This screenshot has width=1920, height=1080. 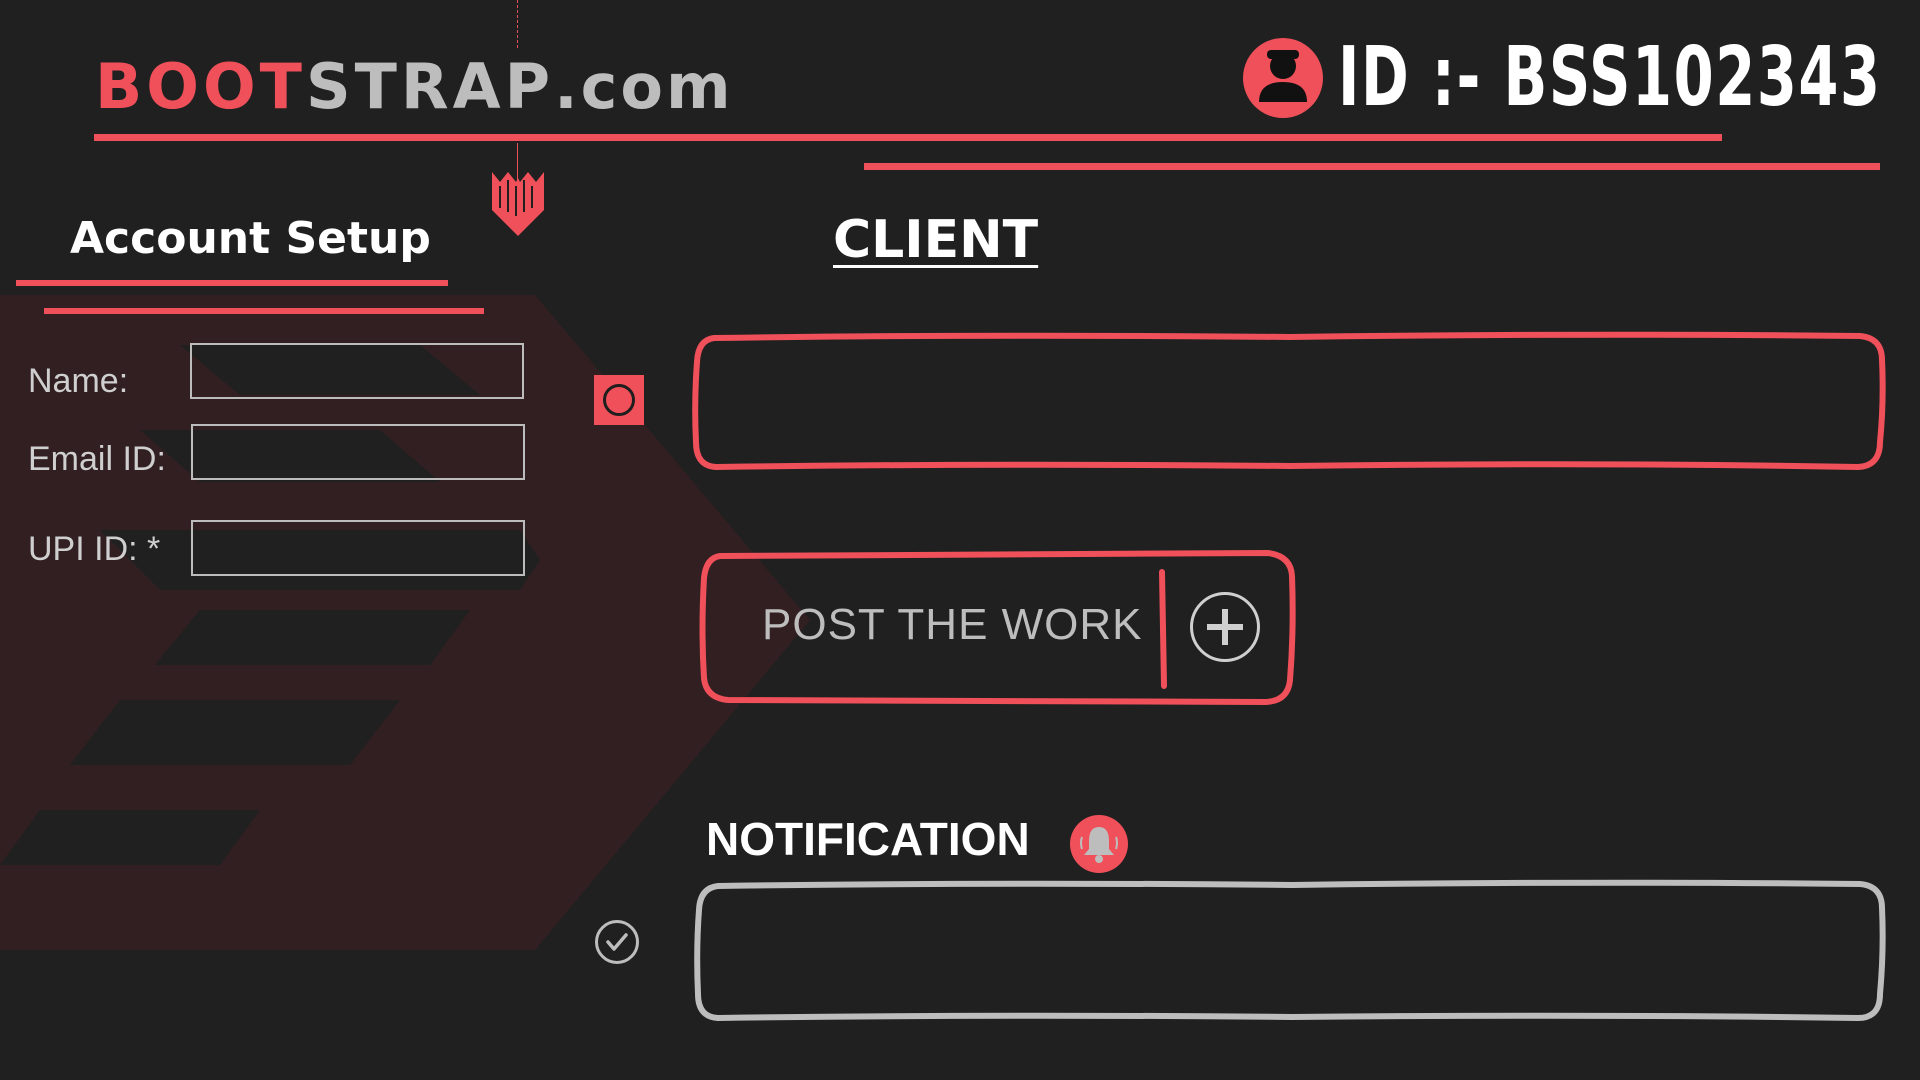 I want to click on down-arrow-icon, so click(x=518, y=204).